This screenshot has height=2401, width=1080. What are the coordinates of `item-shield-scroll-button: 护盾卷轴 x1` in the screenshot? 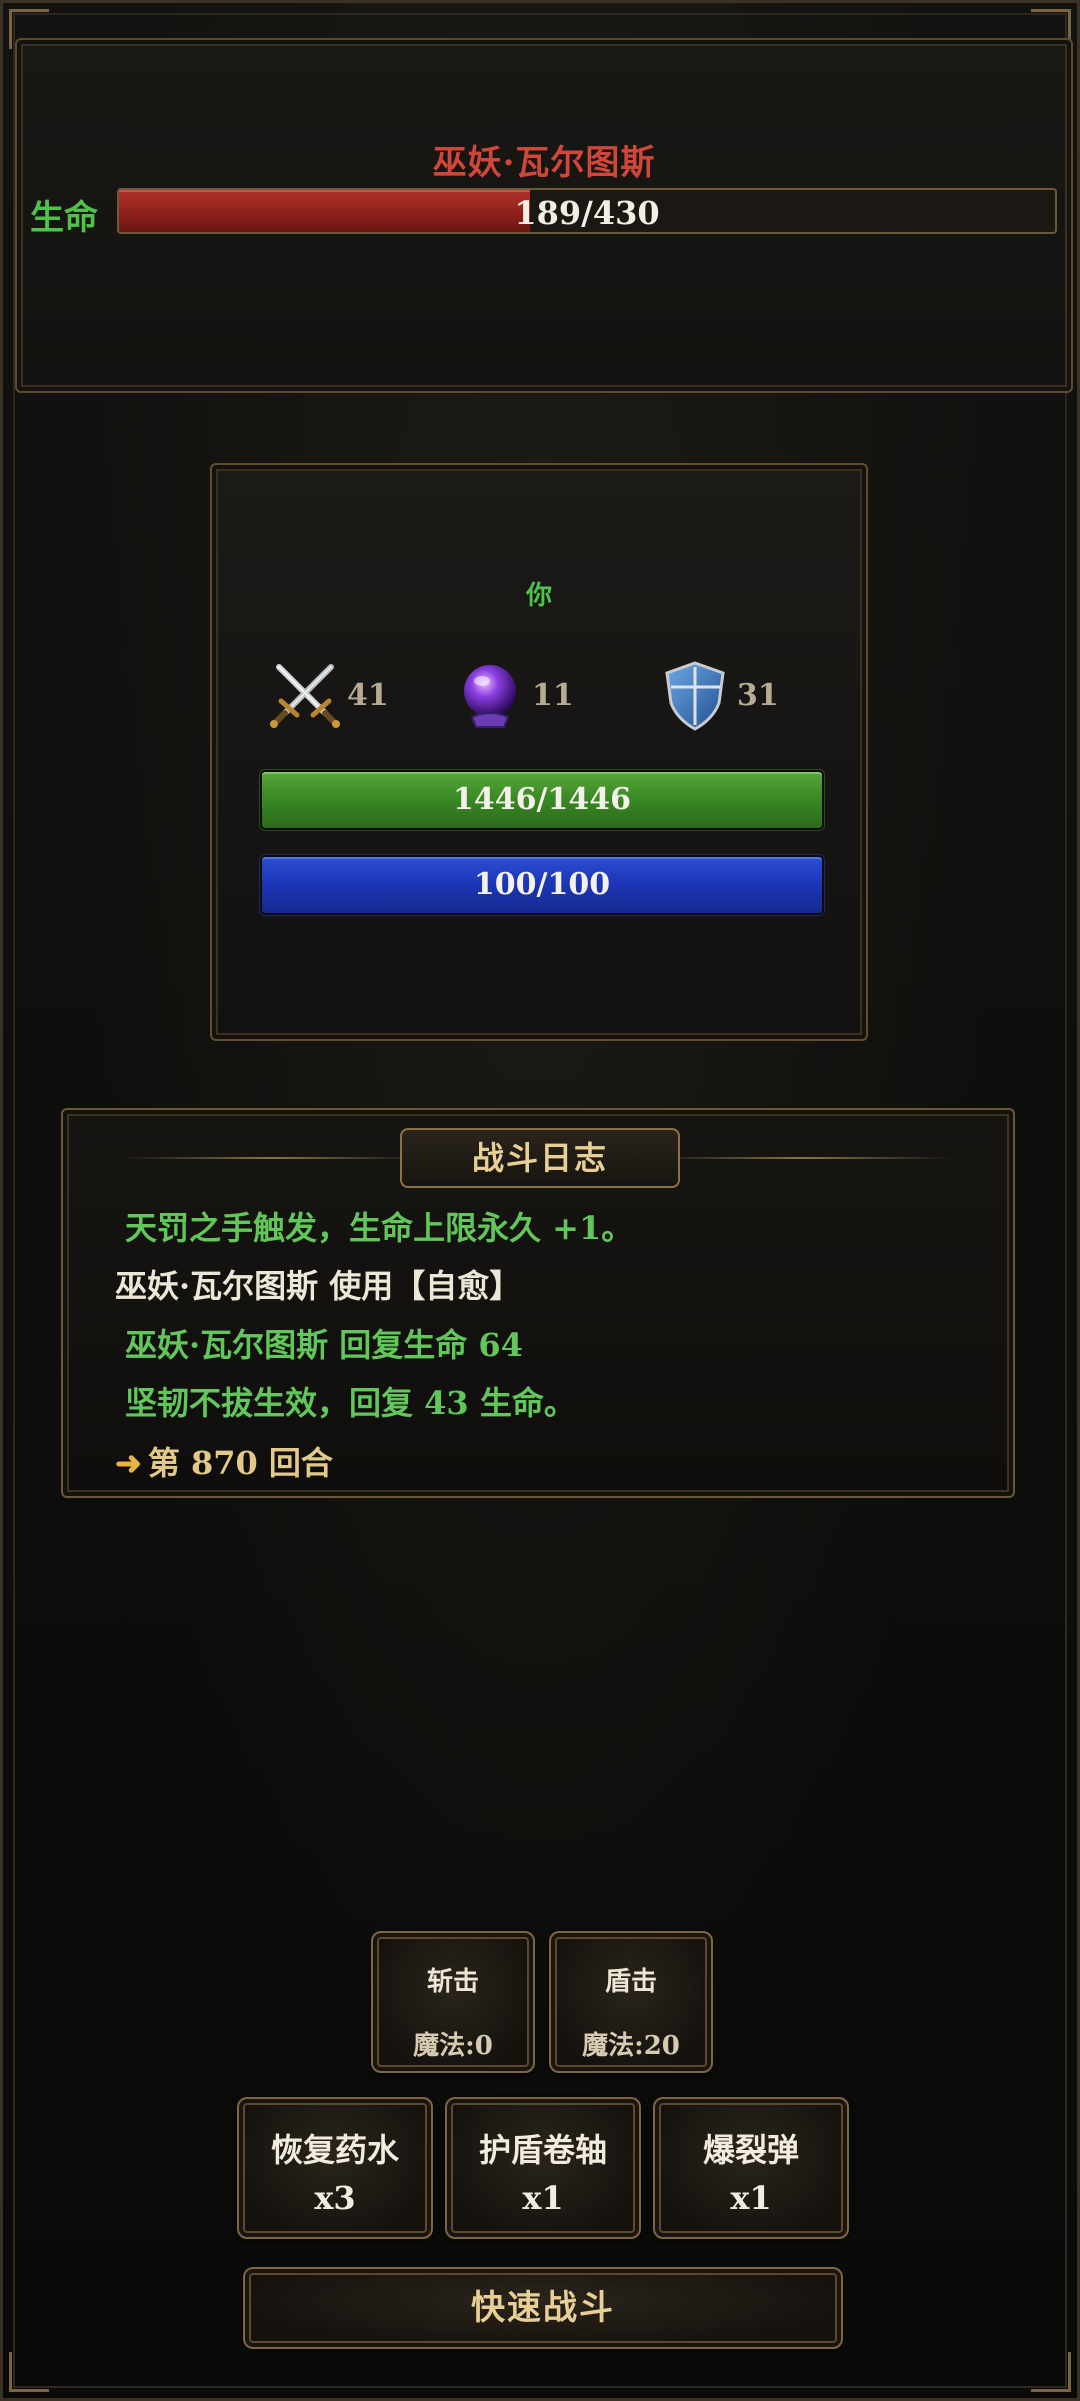 It's located at (543, 2168).